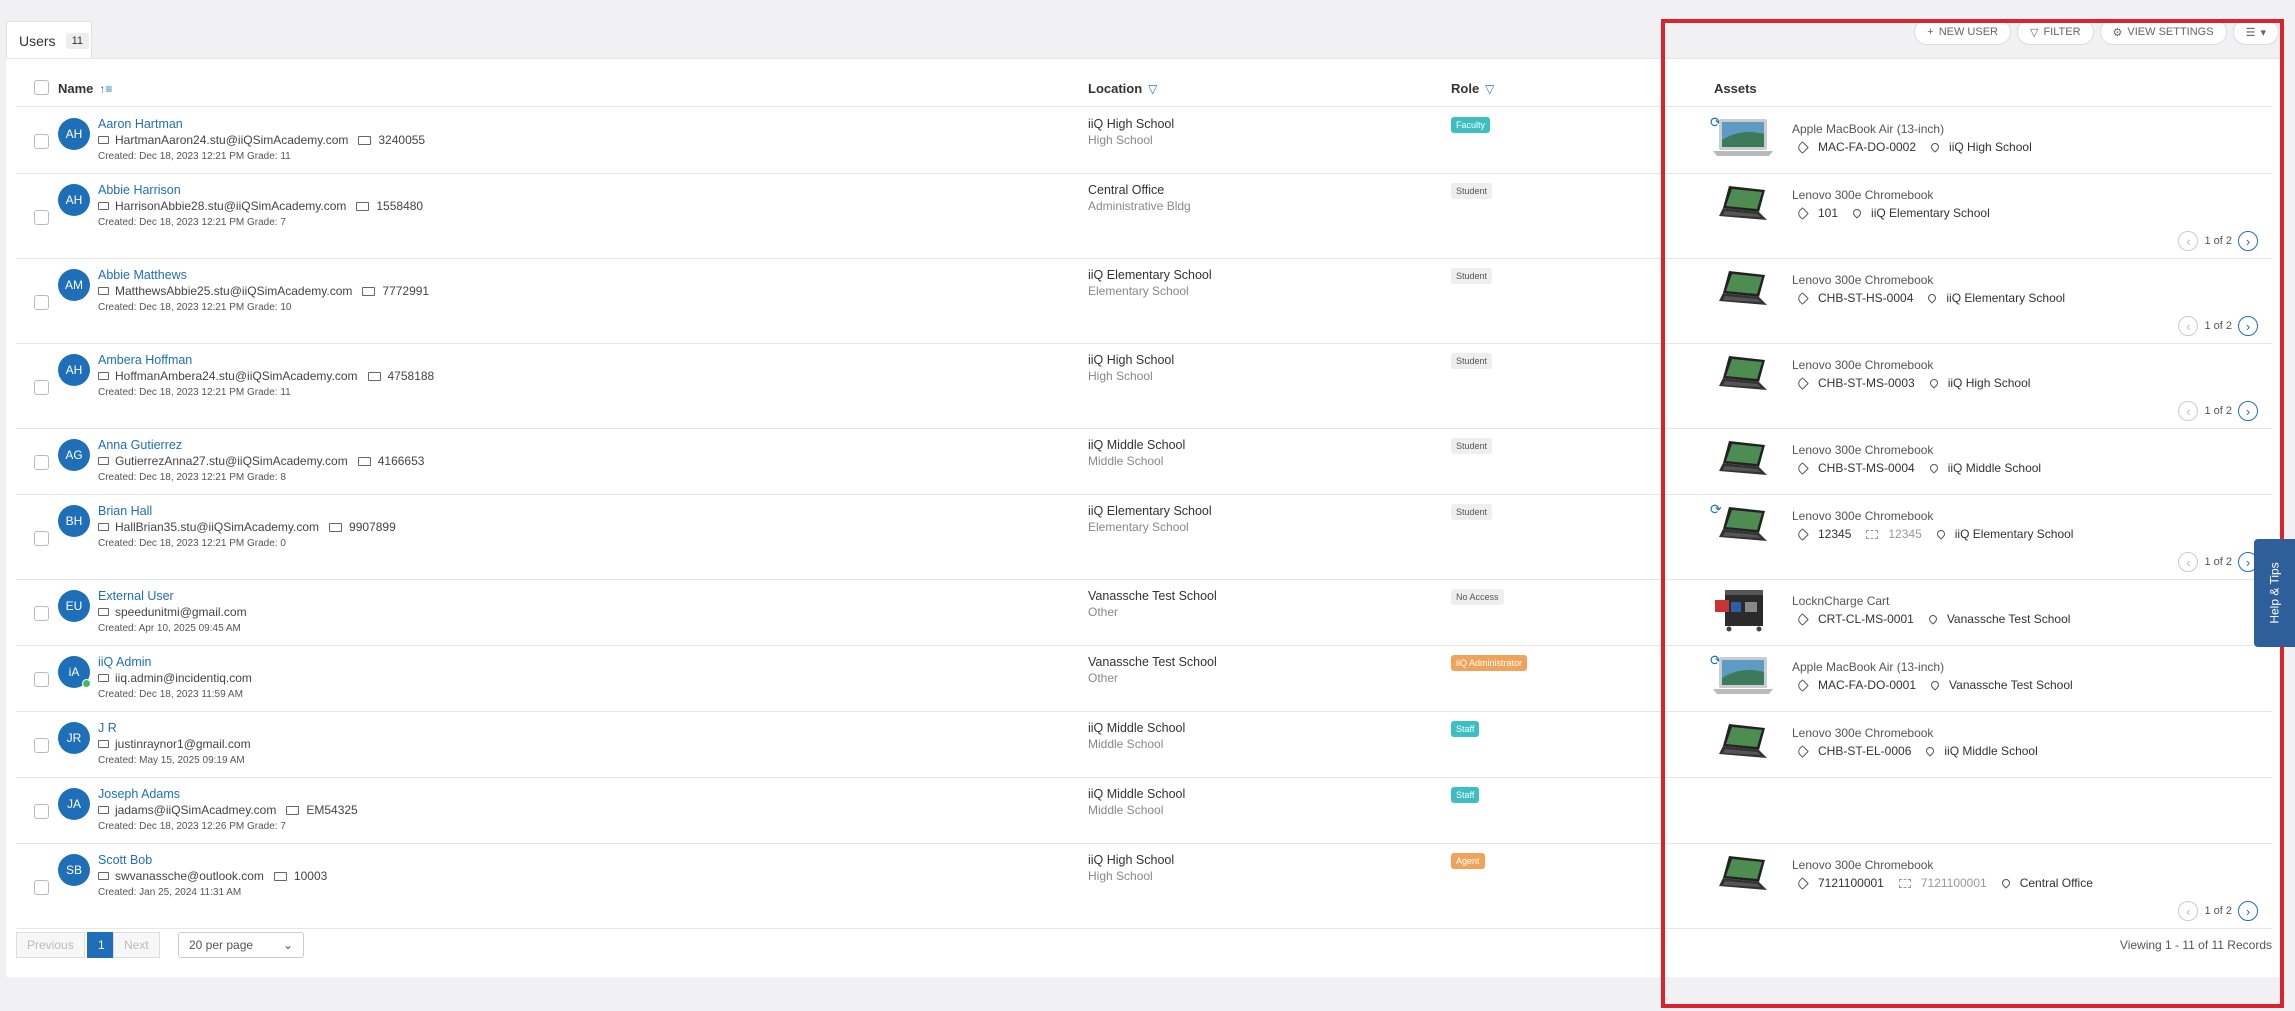 The image size is (2295, 1011). I want to click on location-name: Vanassche Test School, so click(1152, 662).